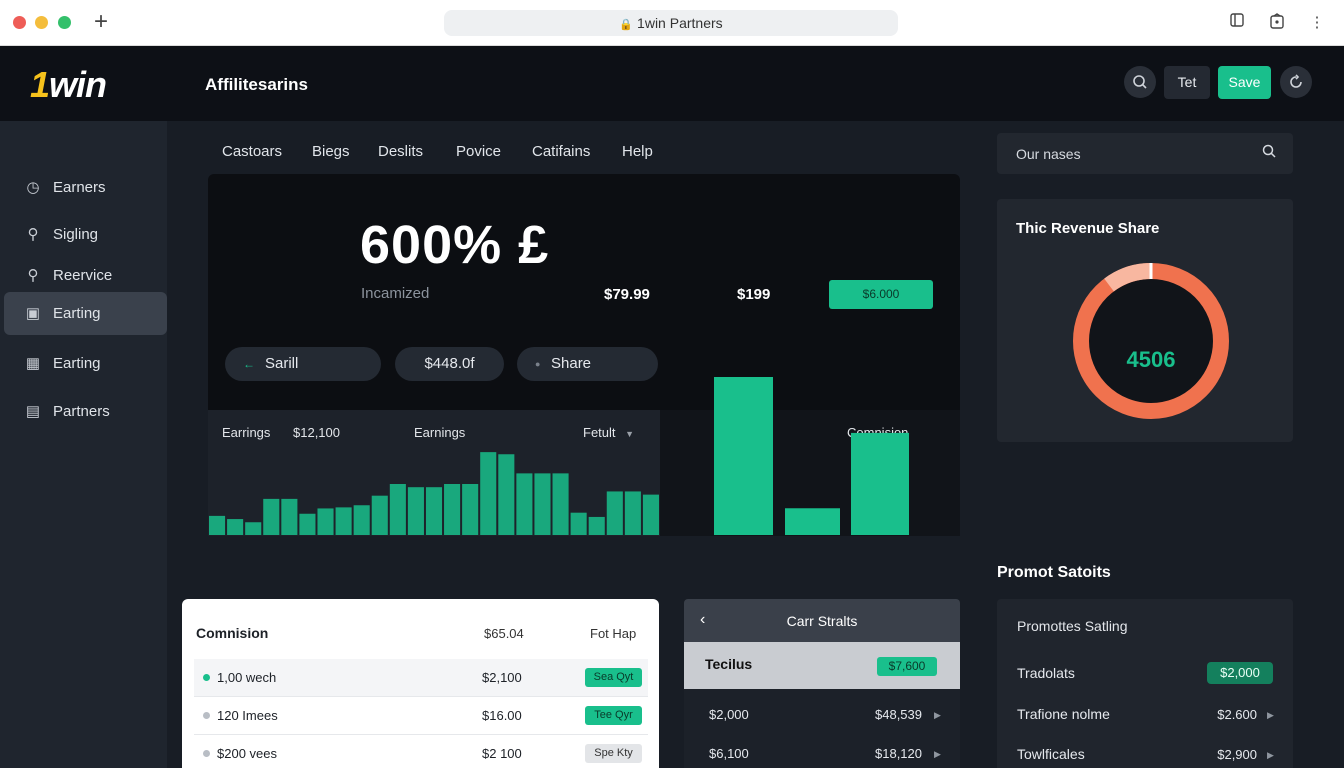 The image size is (1344, 768). I want to click on table-row: 120 Imees $16.00 Tee Qyr, so click(421, 716).